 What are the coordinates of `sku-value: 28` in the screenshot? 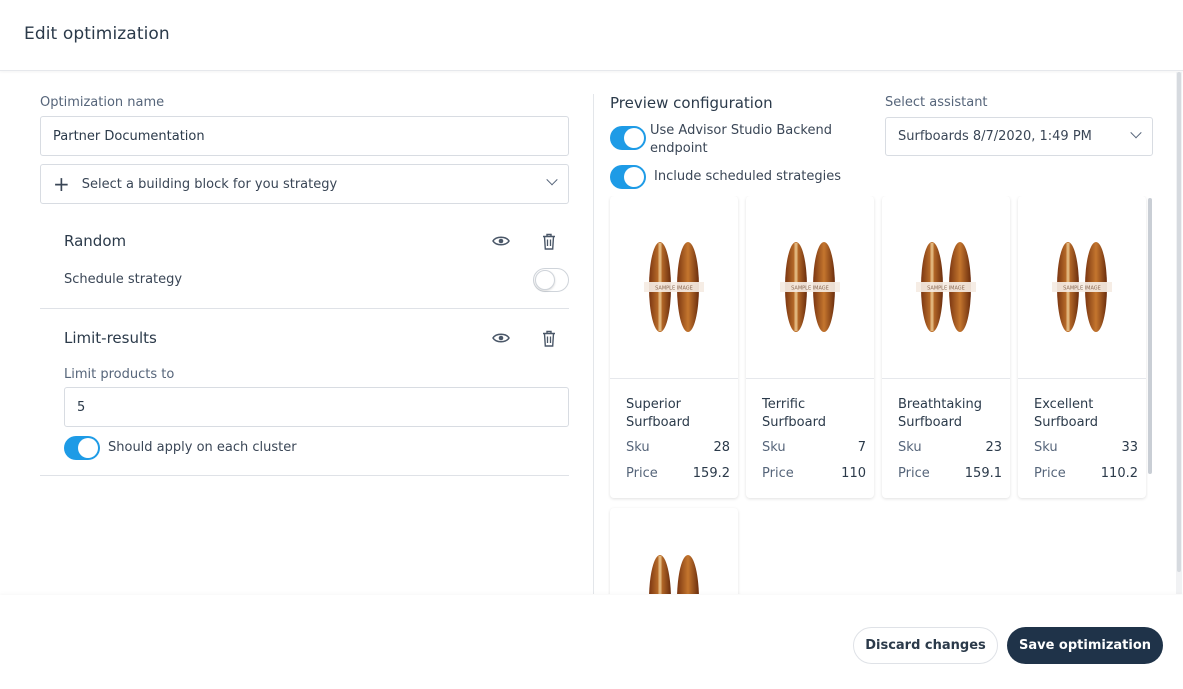 It's located at (721, 447).